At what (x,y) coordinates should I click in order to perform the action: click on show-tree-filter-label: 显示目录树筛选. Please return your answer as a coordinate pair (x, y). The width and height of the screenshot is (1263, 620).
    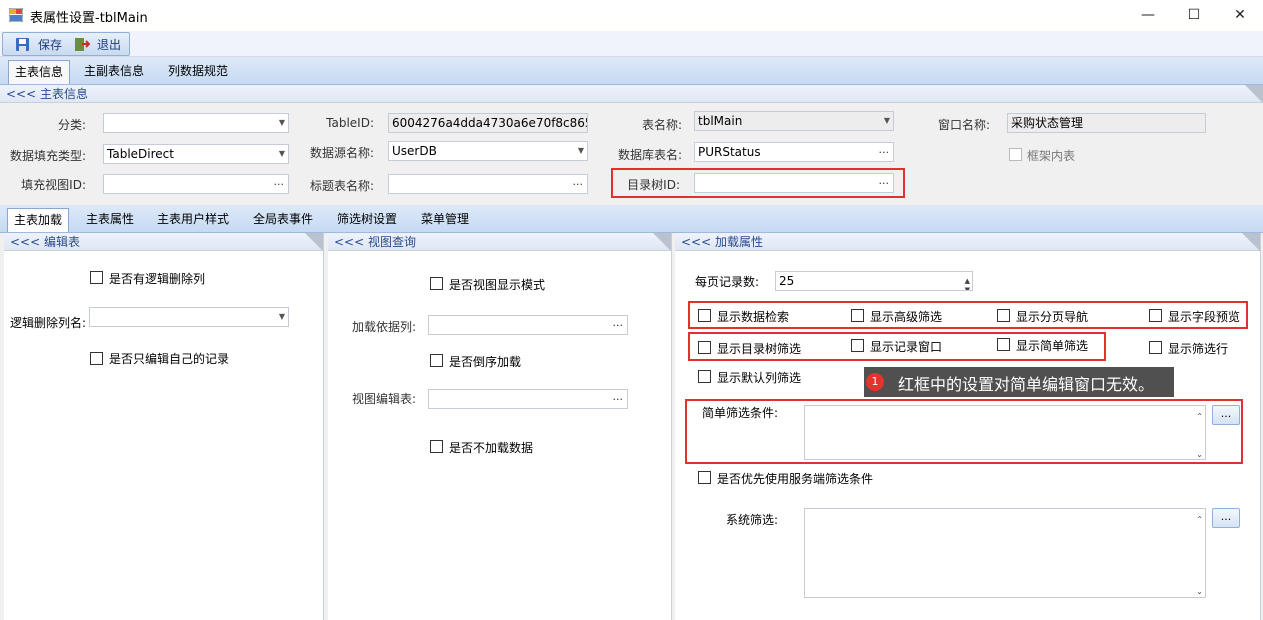
    Looking at the image, I should click on (759, 349).